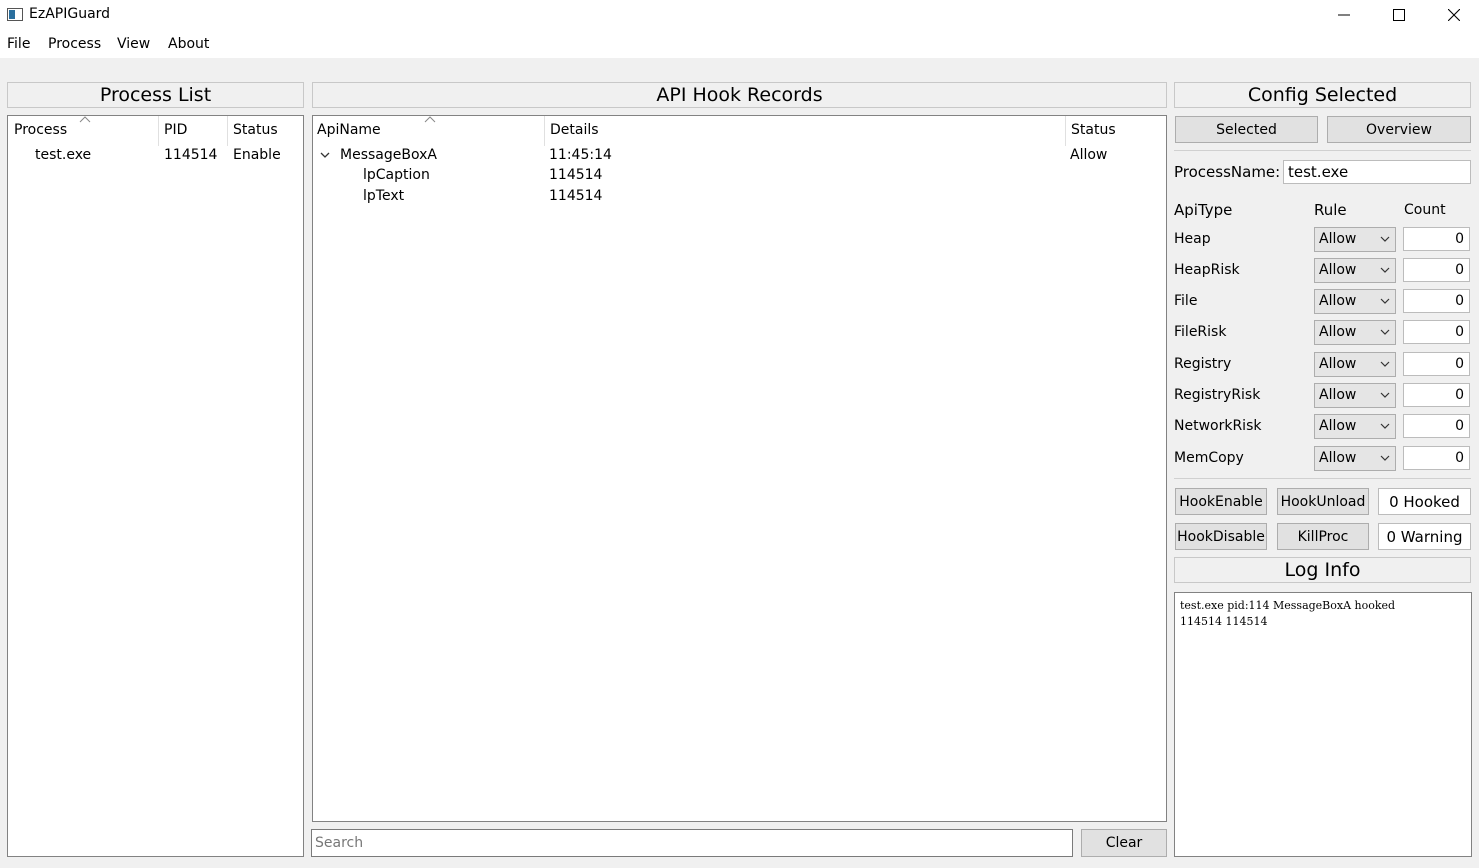 Image resolution: width=1479 pixels, height=868 pixels. I want to click on rule-select-registryrisk: Allow, so click(1355, 395).